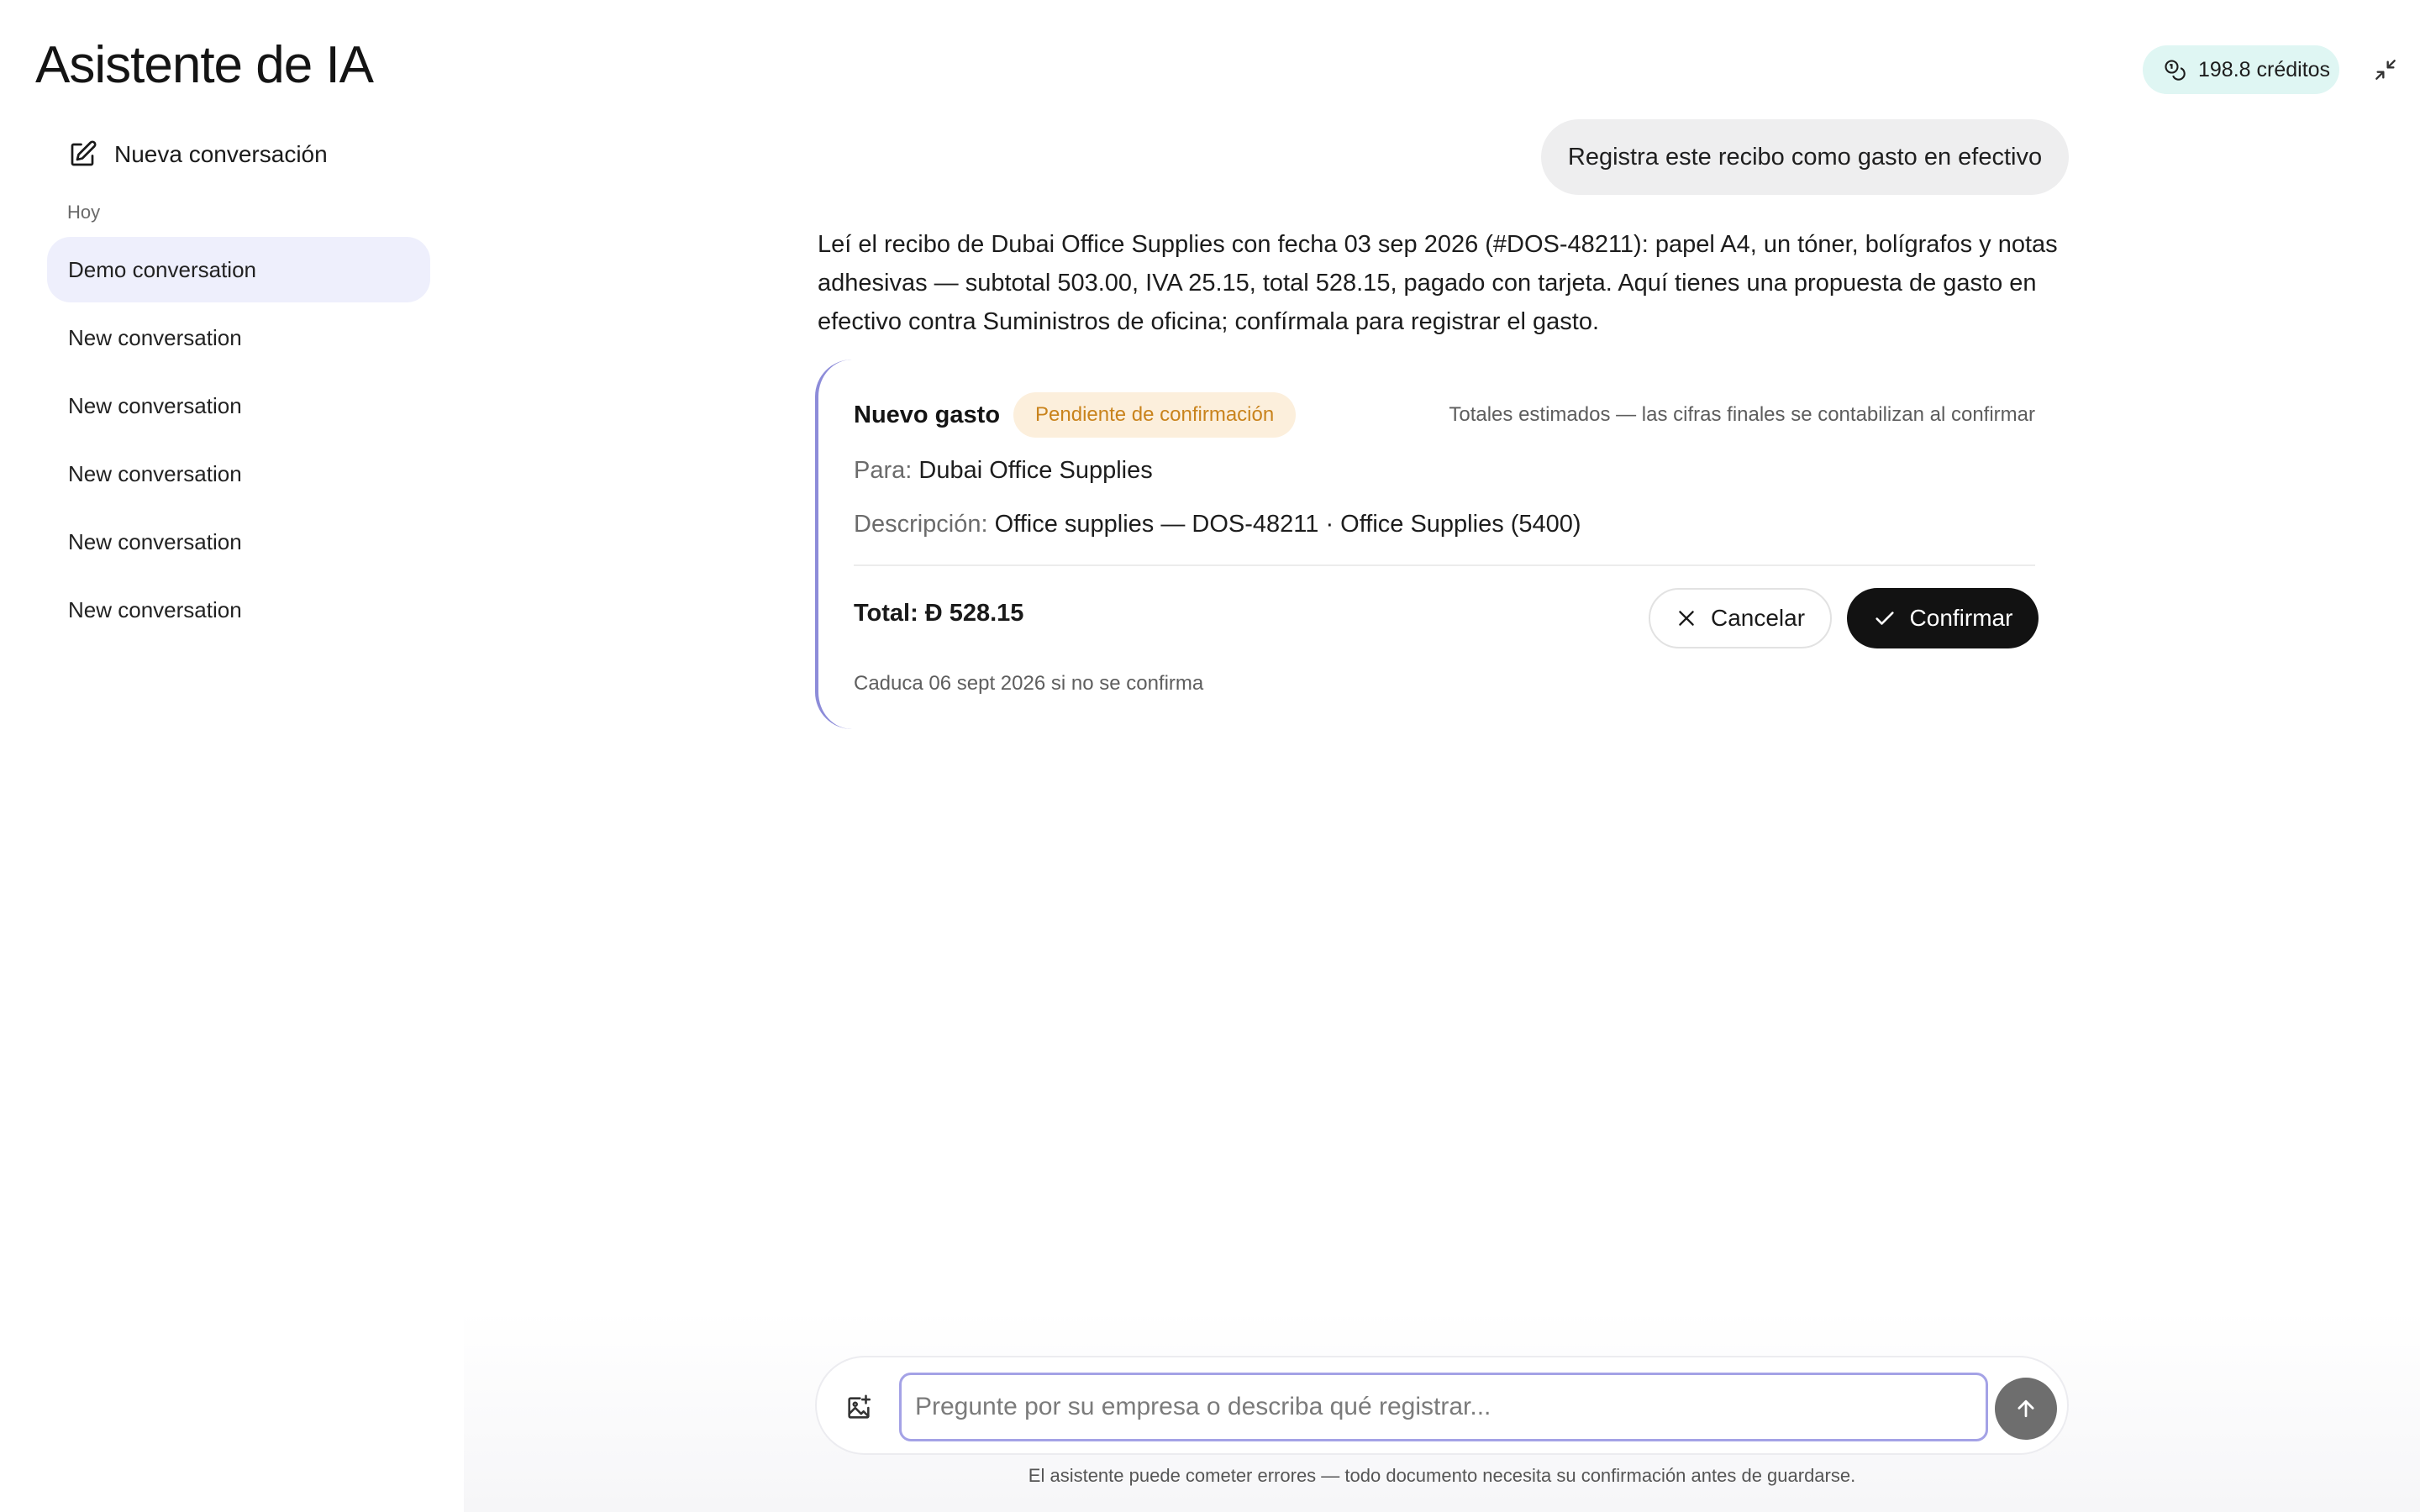 Image resolution: width=2420 pixels, height=1512 pixels. I want to click on status-badge: Pendiente de confirmación, so click(1155, 415).